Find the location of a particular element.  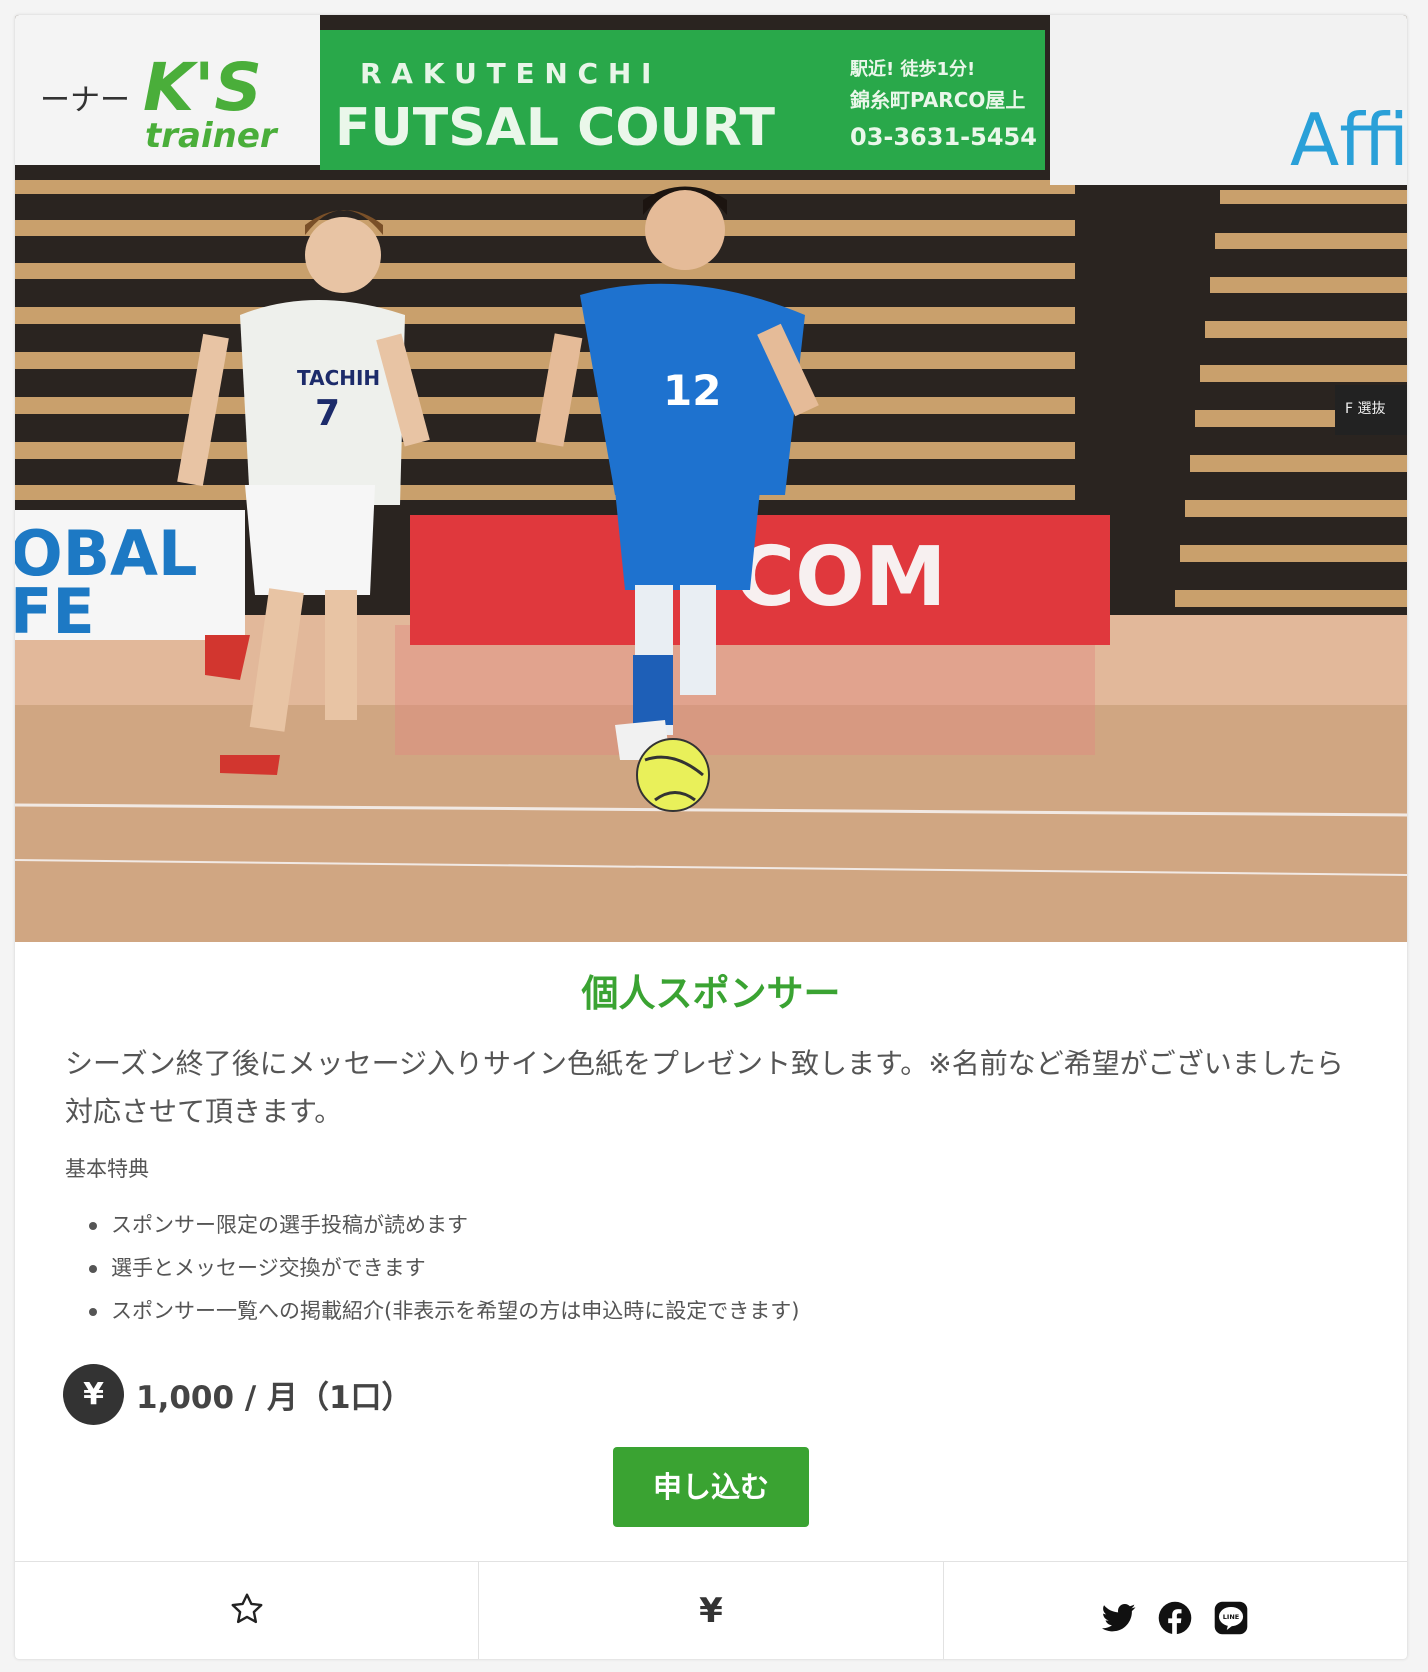

benefits-label: 基本特典 is located at coordinates (107, 1169).